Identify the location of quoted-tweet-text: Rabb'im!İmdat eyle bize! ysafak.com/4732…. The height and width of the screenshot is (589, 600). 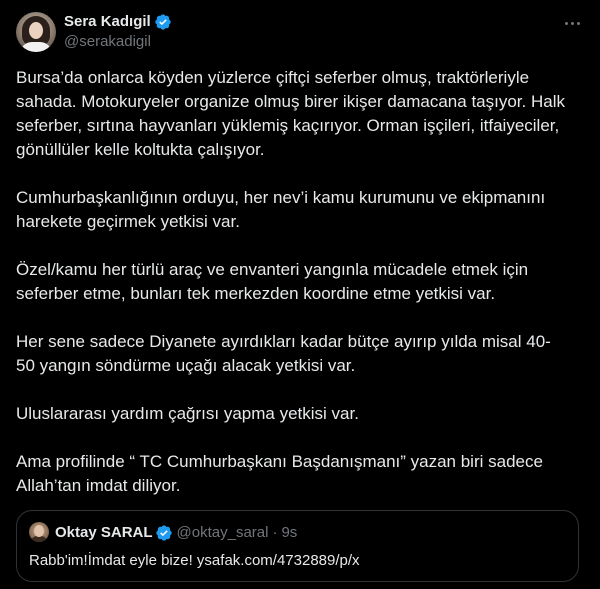
(194, 560).